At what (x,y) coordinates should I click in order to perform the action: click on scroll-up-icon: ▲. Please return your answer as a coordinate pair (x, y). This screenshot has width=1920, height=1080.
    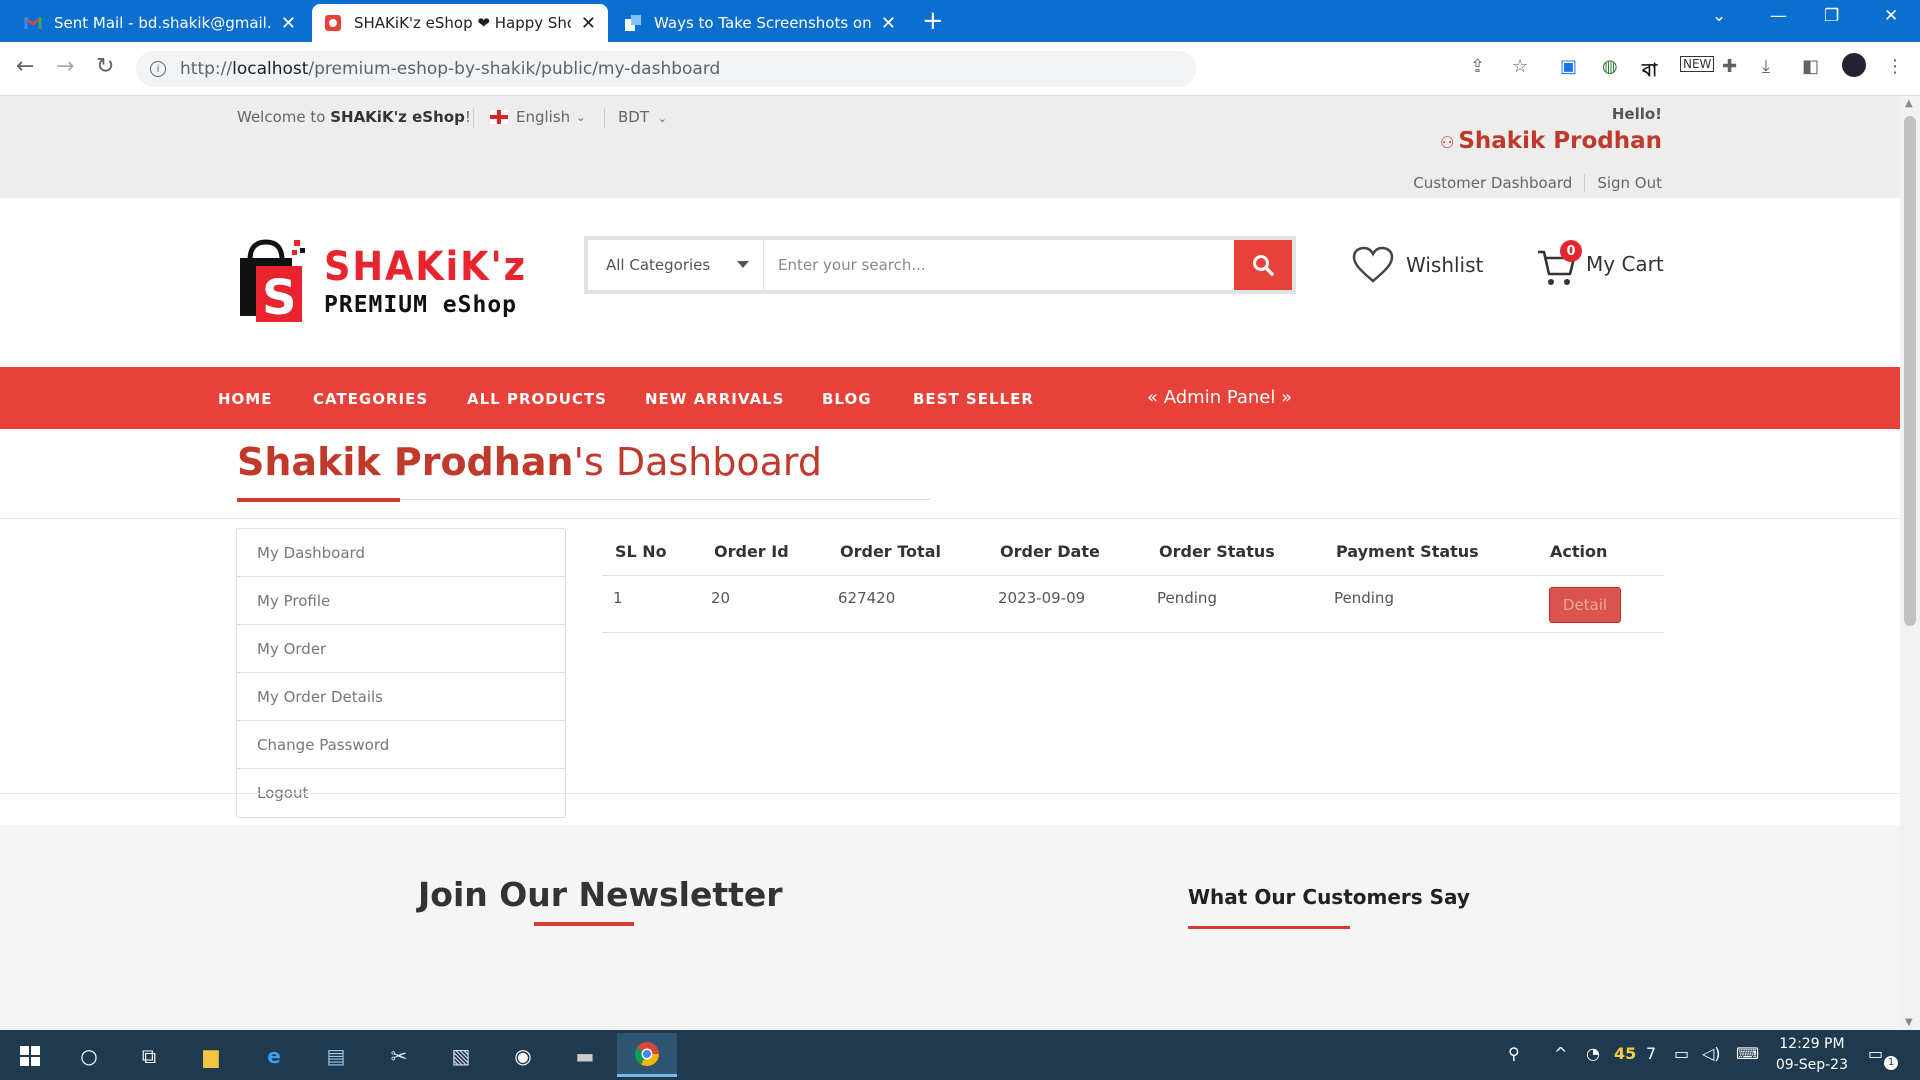
    Looking at the image, I should click on (1909, 103).